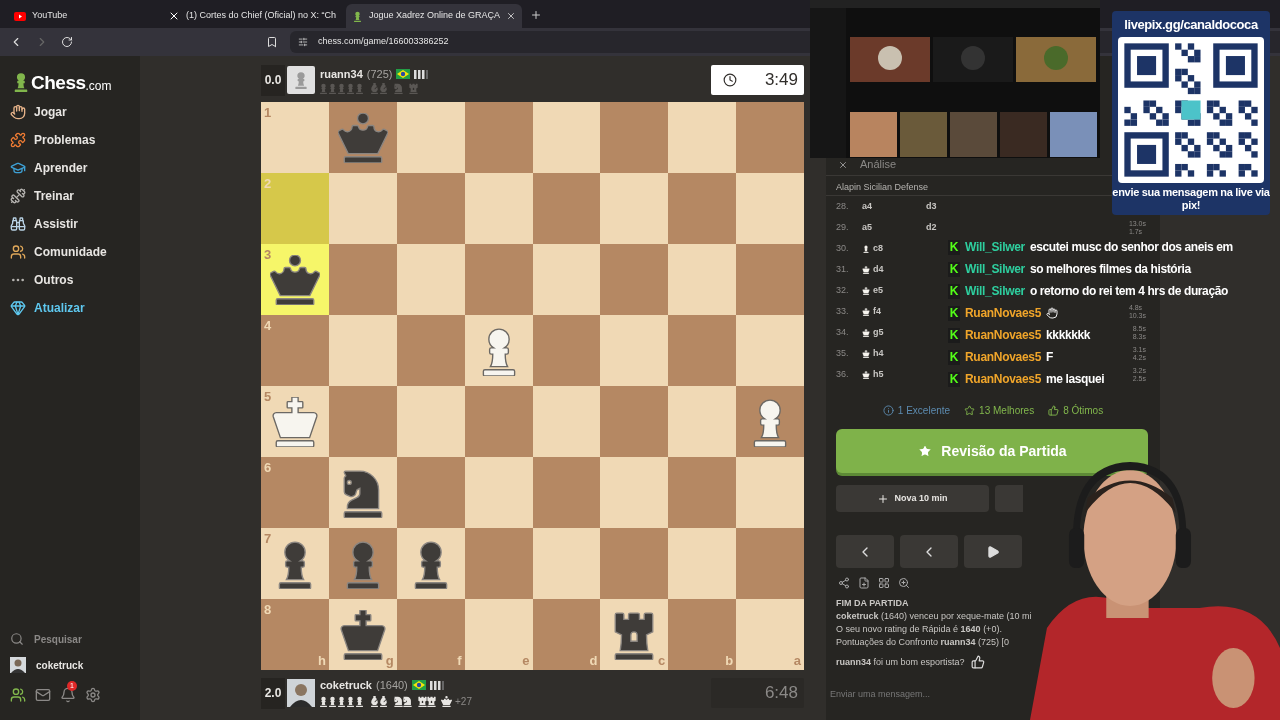  What do you see at coordinates (43, 695) in the screenshot?
I see `mail-icon` at bounding box center [43, 695].